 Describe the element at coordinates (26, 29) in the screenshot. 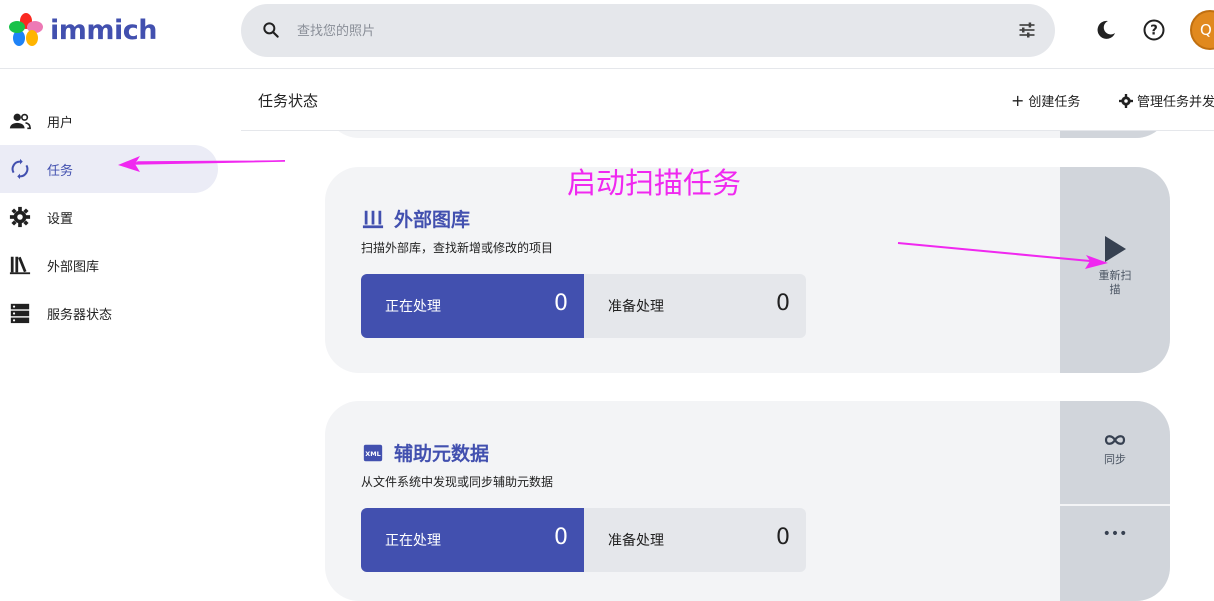

I see `immich-logo-icon` at that location.